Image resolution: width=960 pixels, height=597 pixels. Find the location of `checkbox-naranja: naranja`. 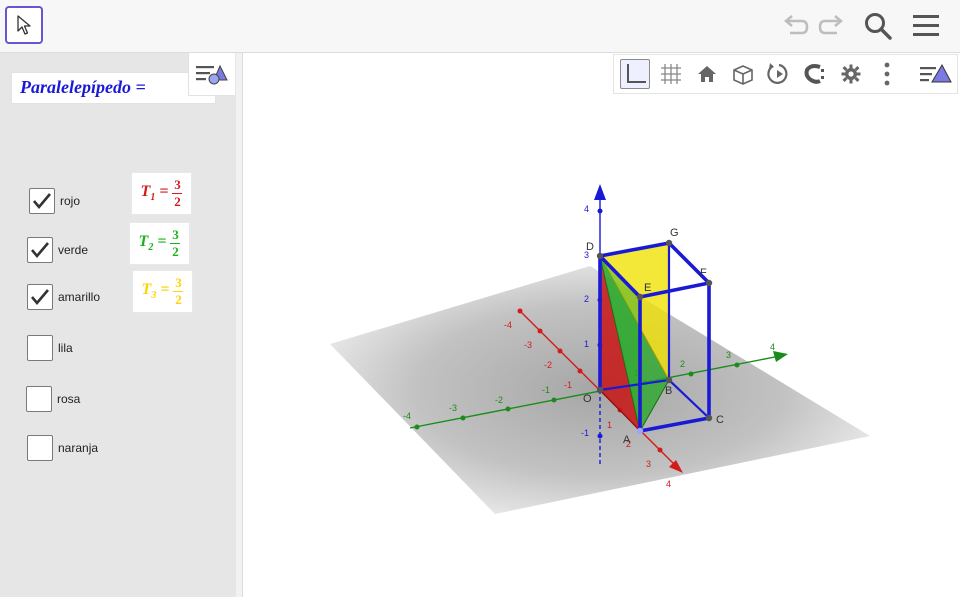

checkbox-naranja: naranja is located at coordinates (62, 448).